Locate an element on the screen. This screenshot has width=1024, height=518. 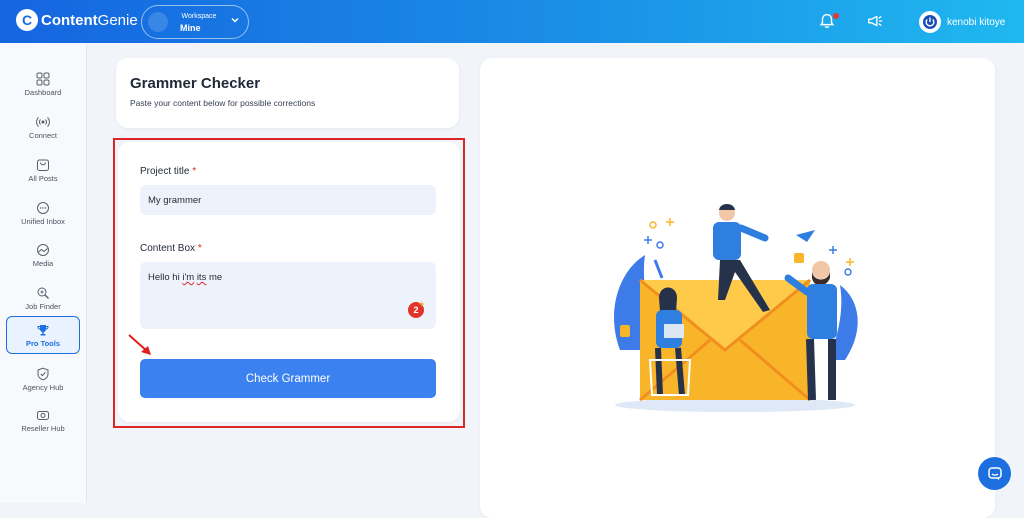
sidebar-item-label: Dashboard is located at coordinates (43, 92).